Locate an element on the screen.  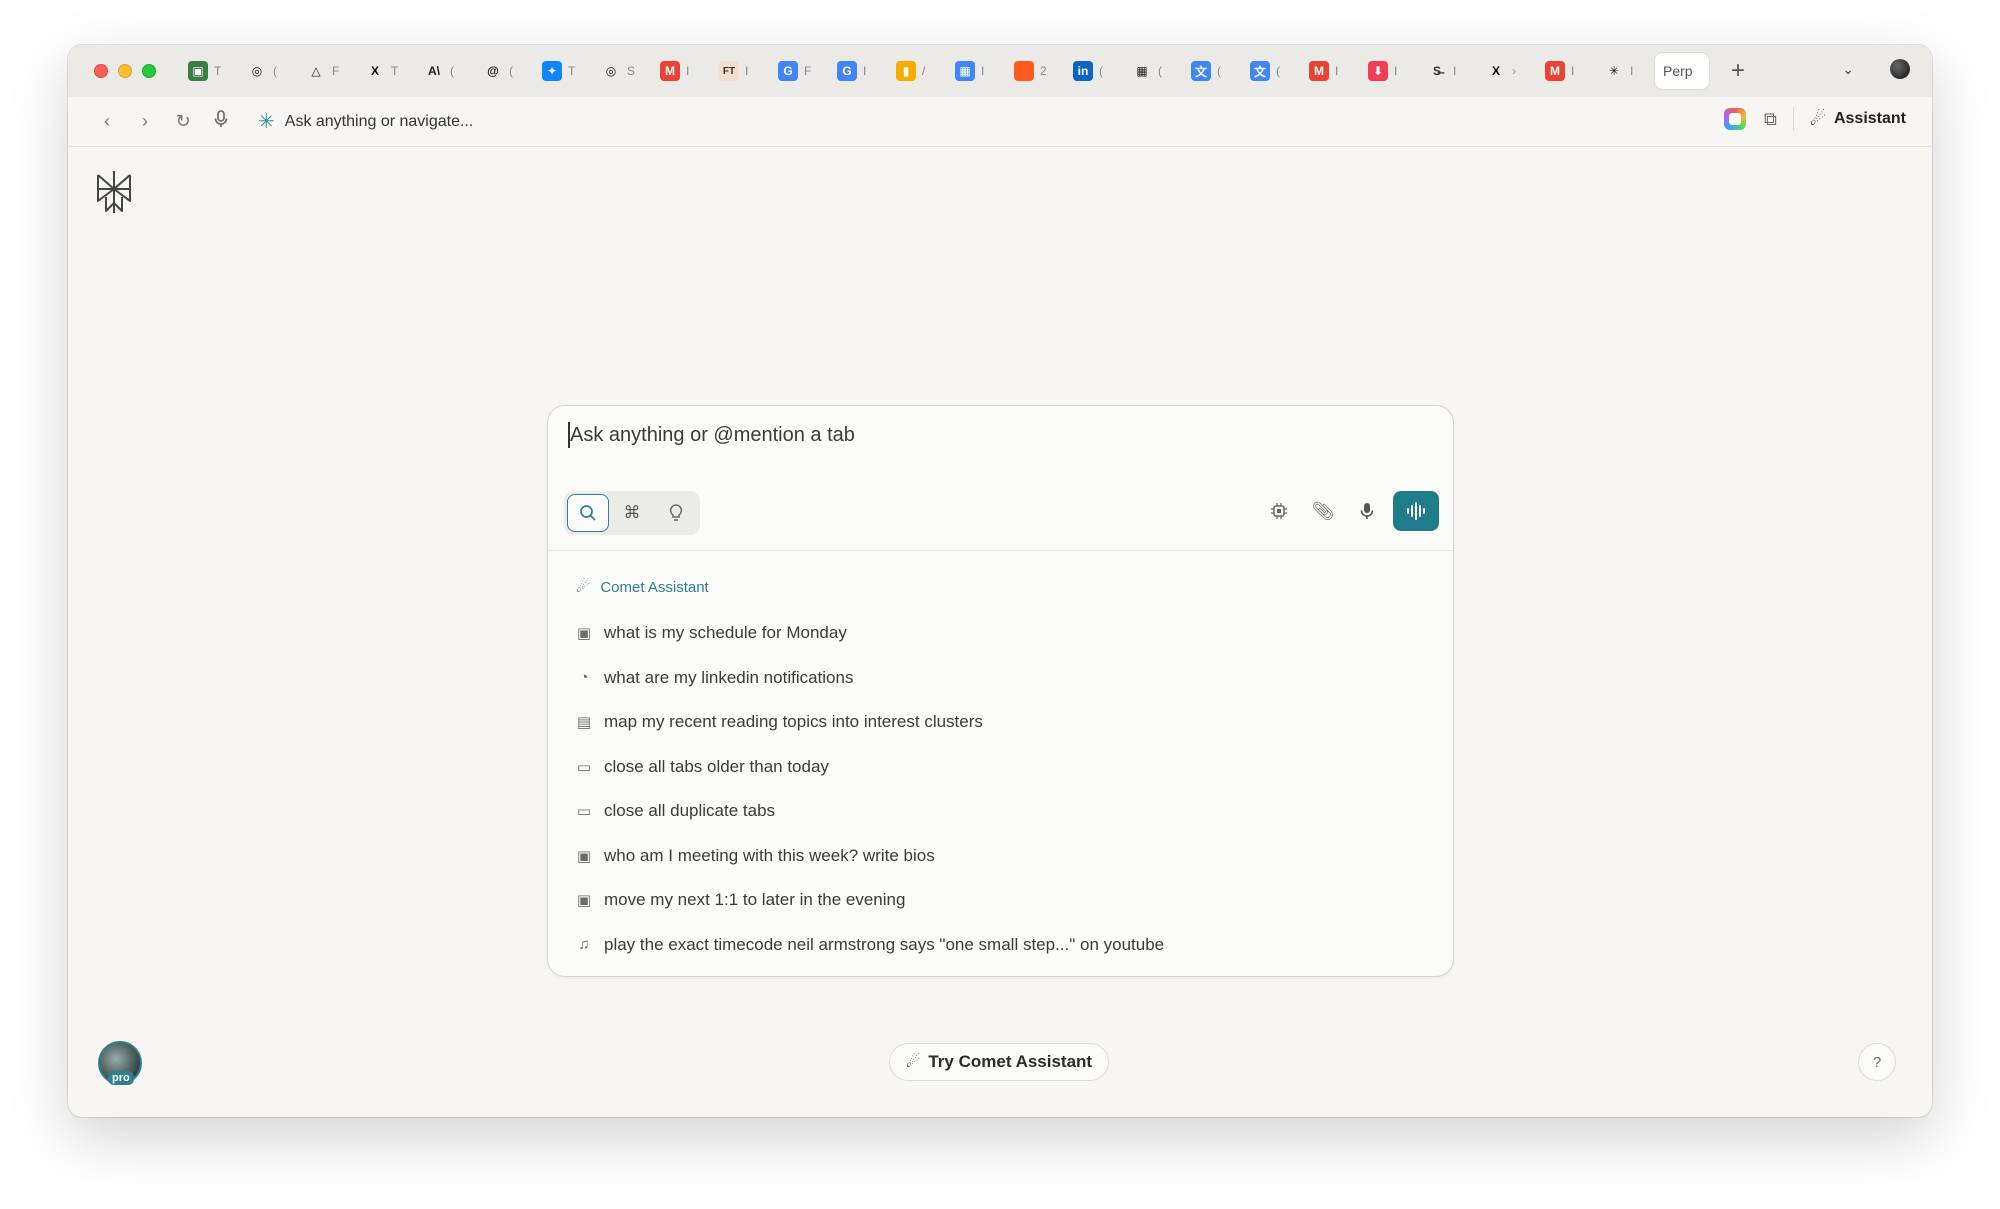
calendar-icon: ▦ is located at coordinates (965, 71).